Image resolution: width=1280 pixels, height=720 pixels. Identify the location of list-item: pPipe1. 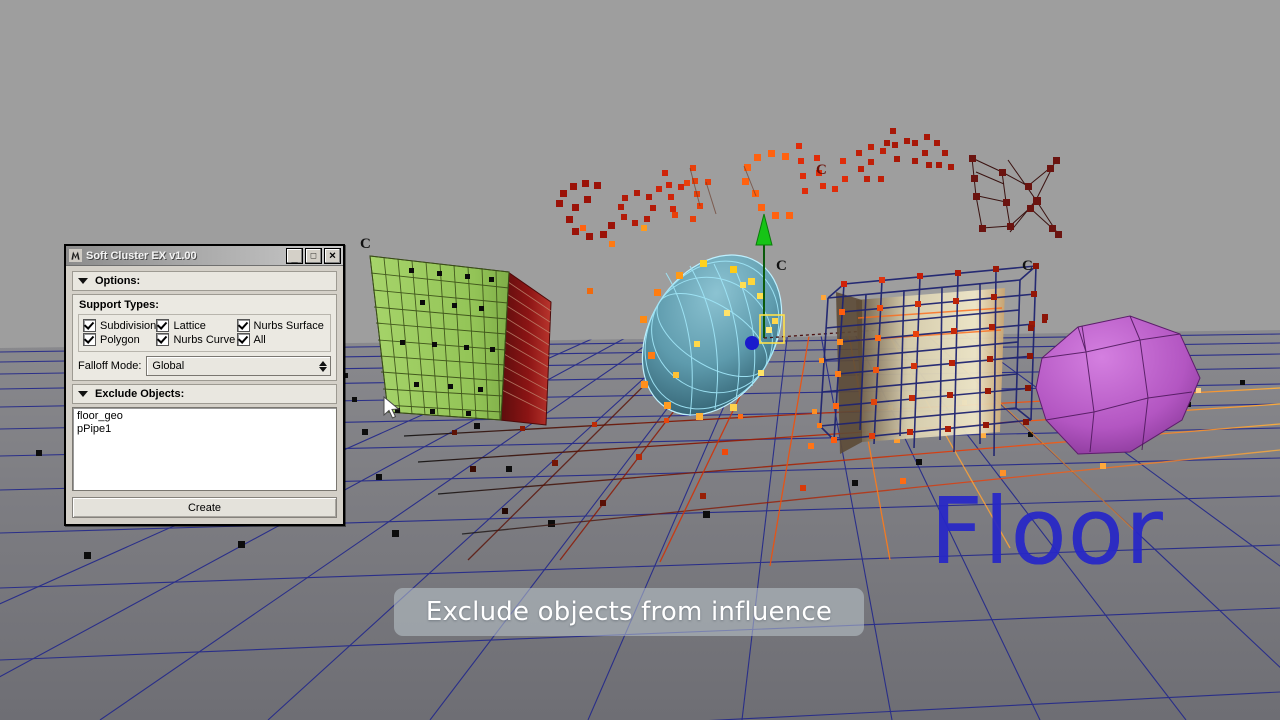
(204, 429).